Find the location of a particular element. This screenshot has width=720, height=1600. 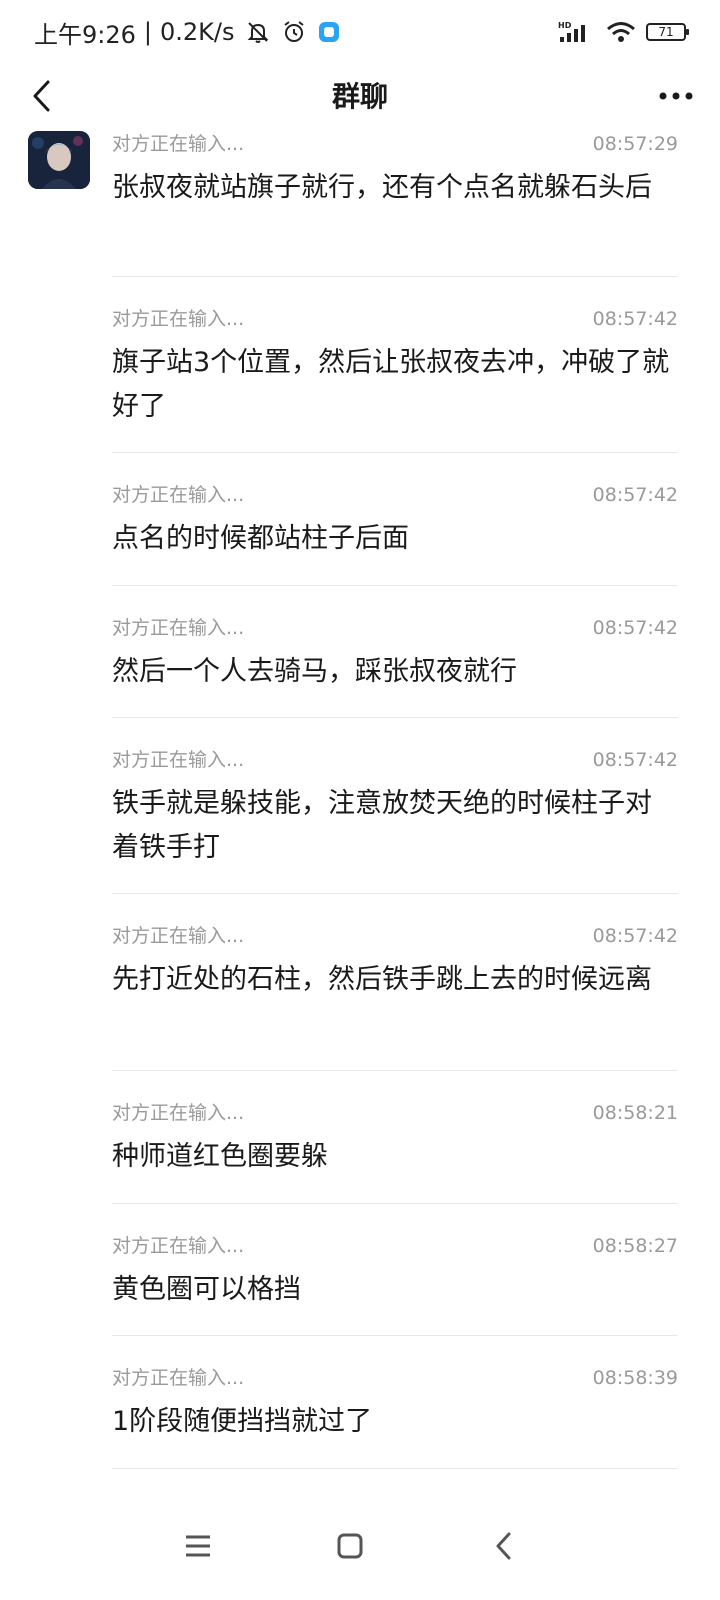

clock: 上午9:26 is located at coordinates (85, 34).